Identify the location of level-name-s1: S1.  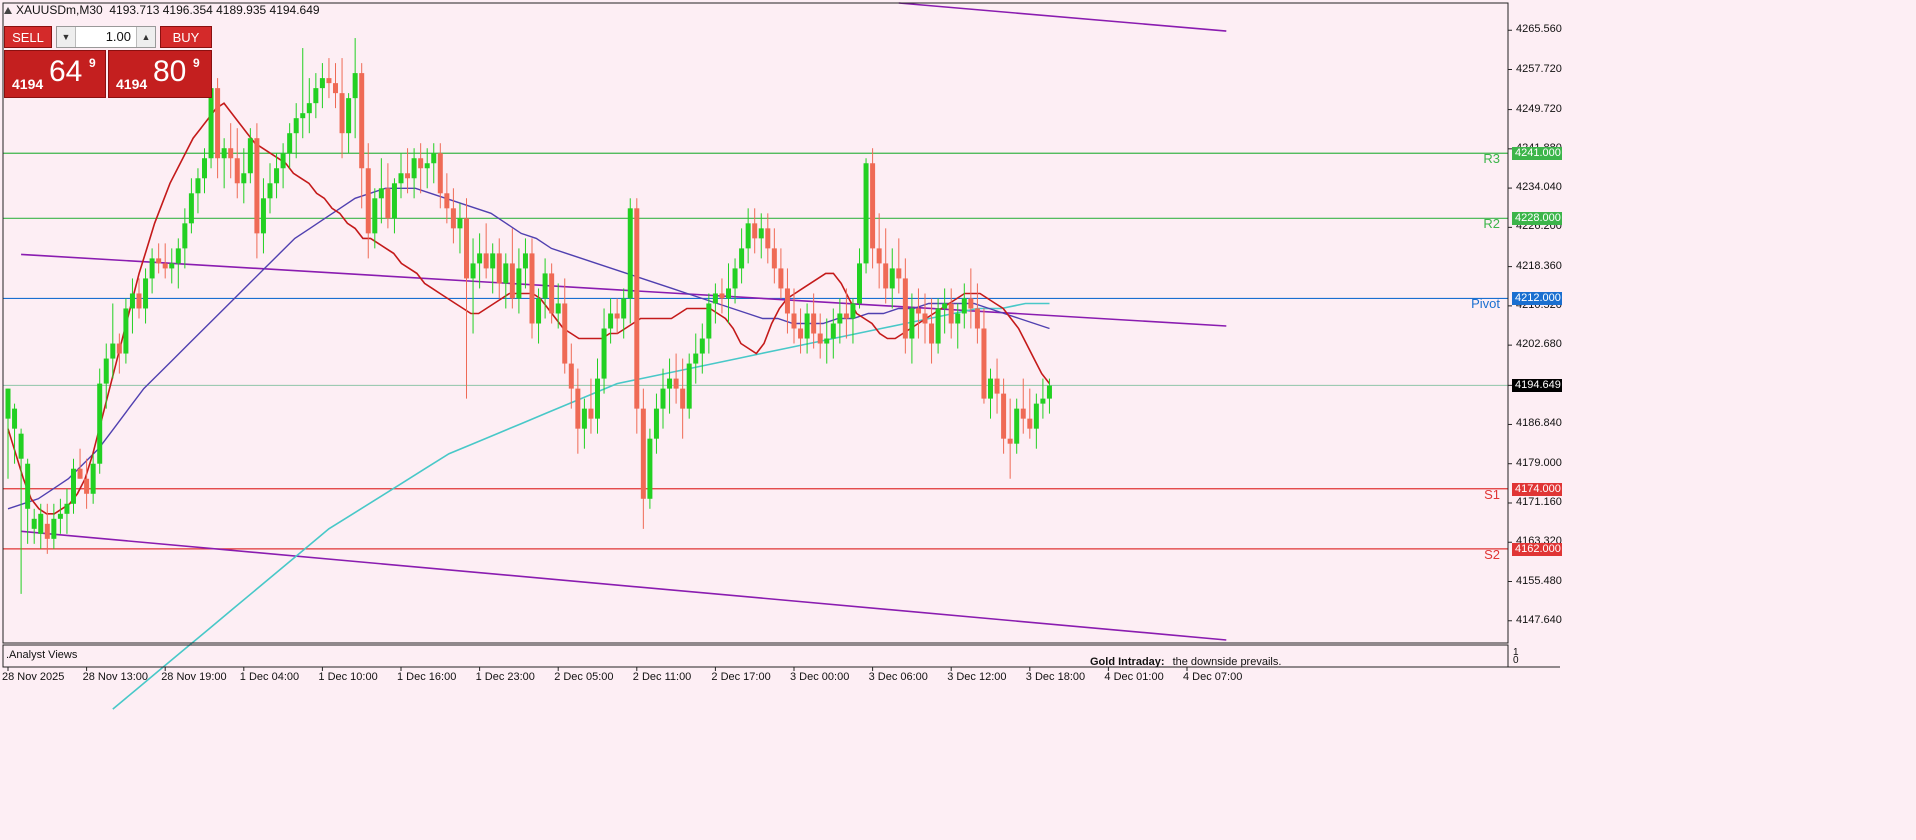
(1492, 494).